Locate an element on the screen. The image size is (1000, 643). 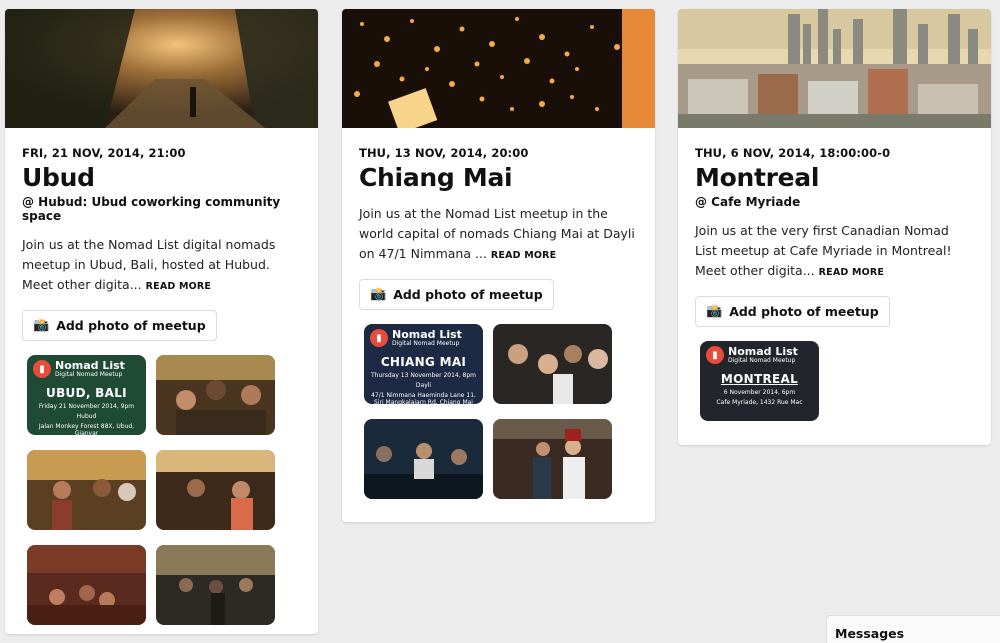
poster-date: 6 November 2014, 6pm is located at coordinates (759, 392).